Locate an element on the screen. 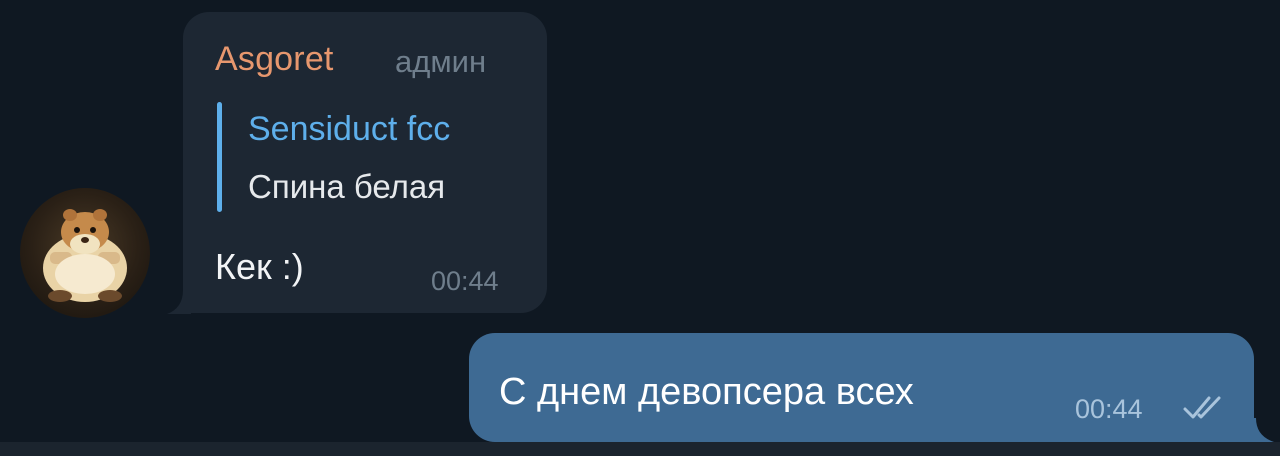 The image size is (1280, 456). message-text: С днем девопсера всех is located at coordinates (706, 392).